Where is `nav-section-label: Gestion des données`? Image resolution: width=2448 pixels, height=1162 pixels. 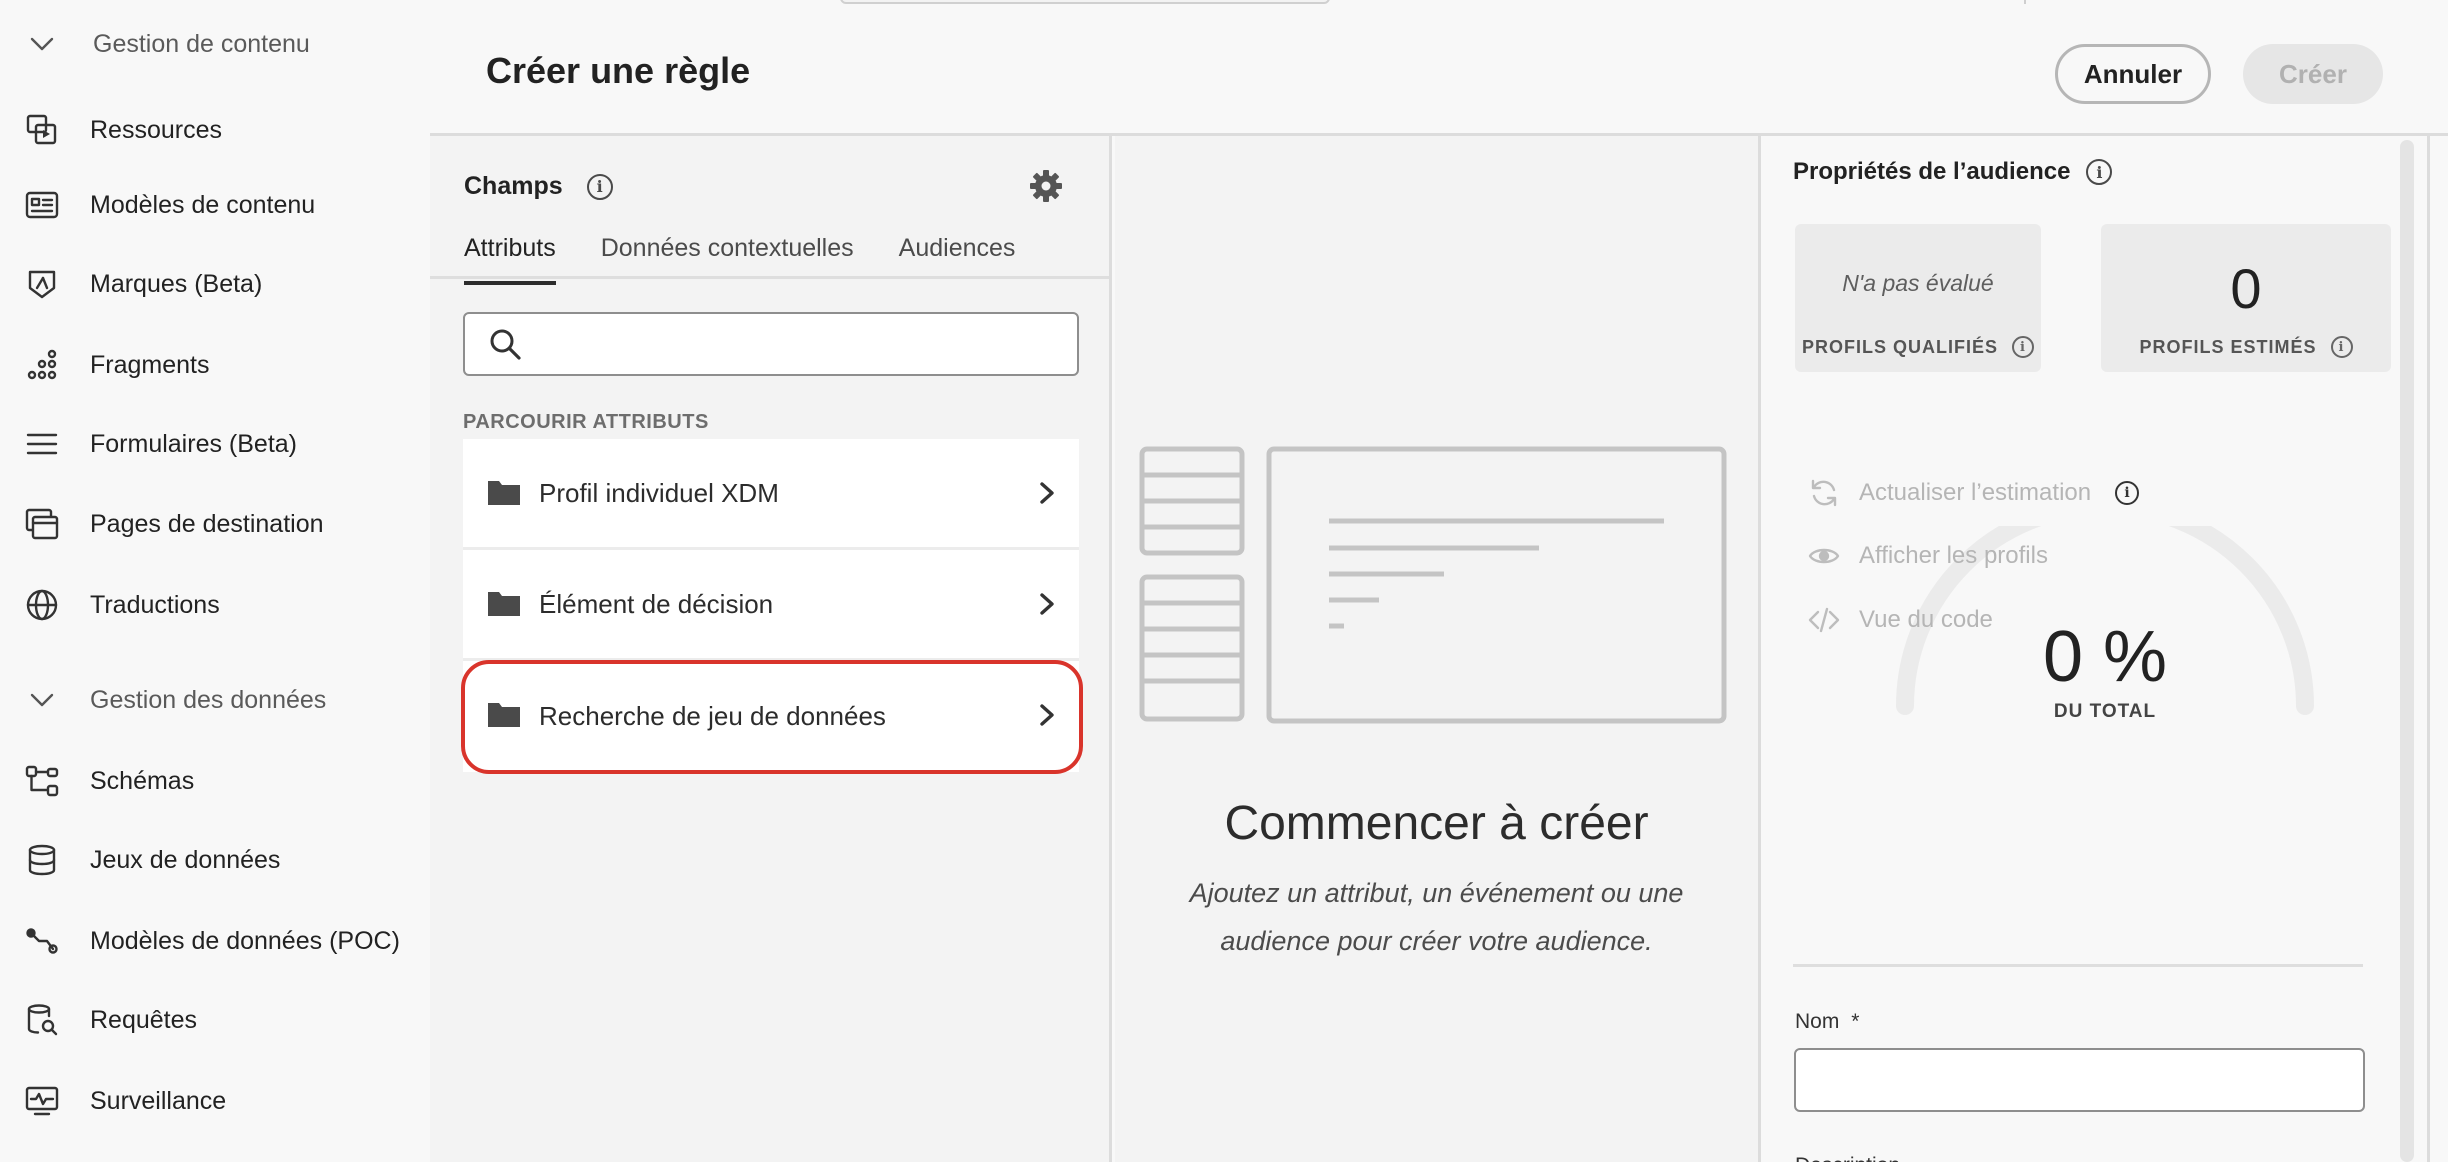 nav-section-label: Gestion des données is located at coordinates (208, 699).